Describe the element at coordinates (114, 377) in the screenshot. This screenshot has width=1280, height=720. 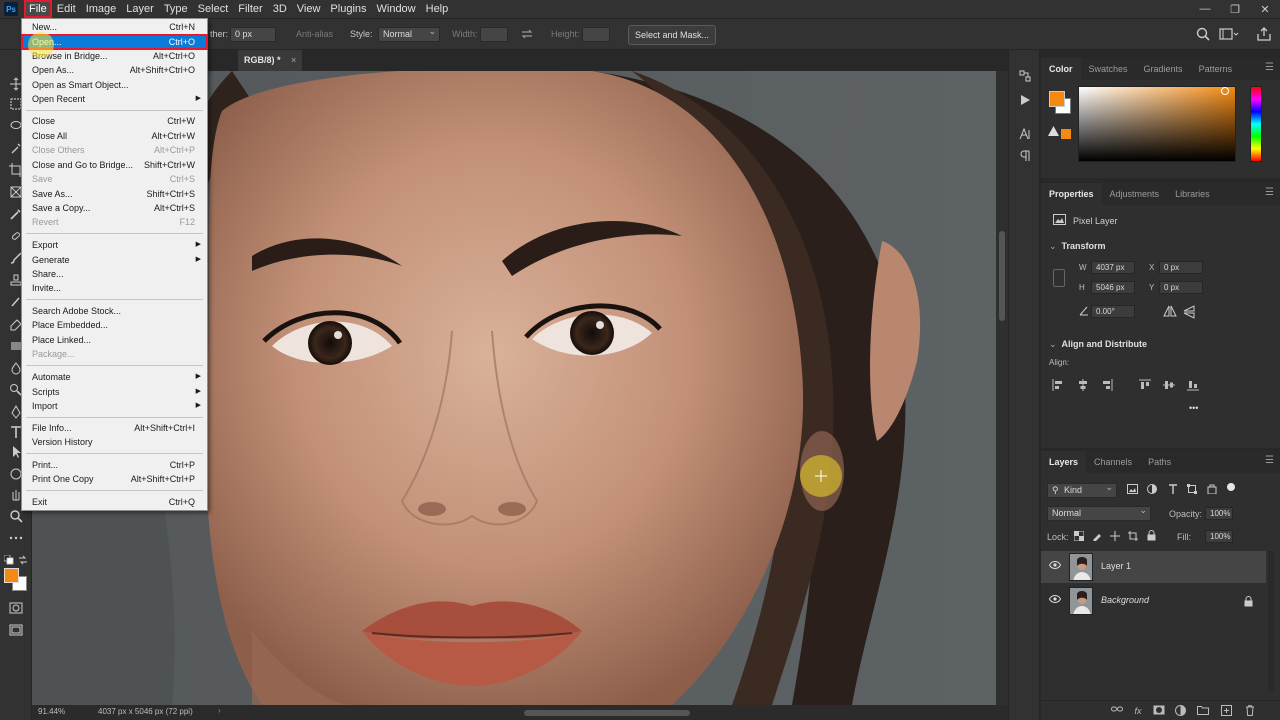
I see `menu-item-automate: Automate ▶` at that location.